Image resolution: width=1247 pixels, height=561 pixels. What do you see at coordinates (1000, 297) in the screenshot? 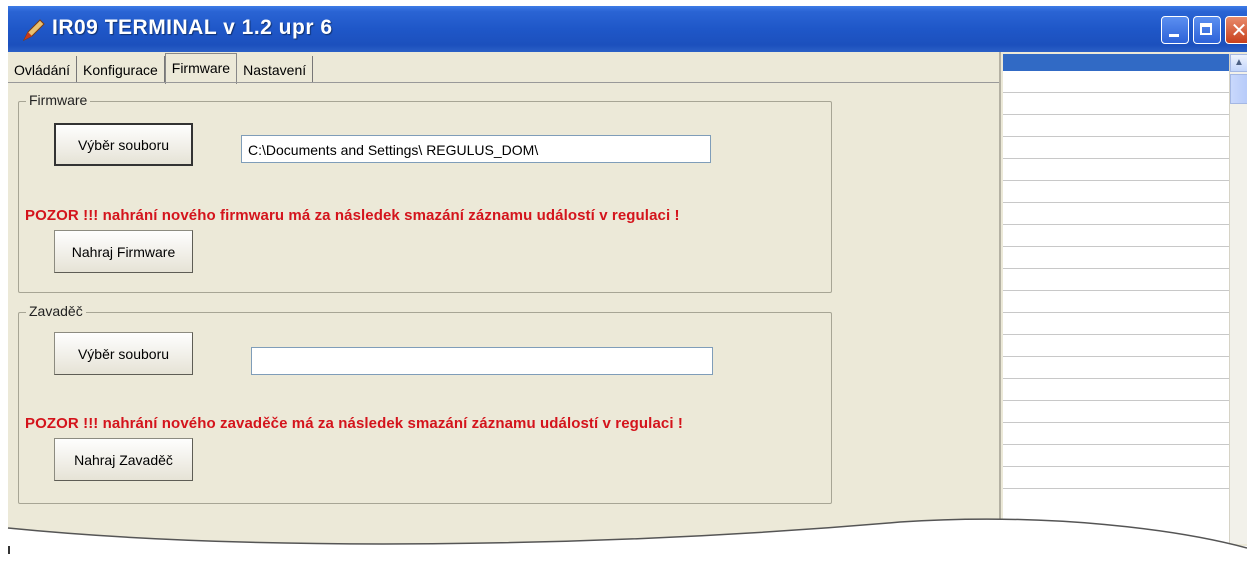
I see `panel-divider` at bounding box center [1000, 297].